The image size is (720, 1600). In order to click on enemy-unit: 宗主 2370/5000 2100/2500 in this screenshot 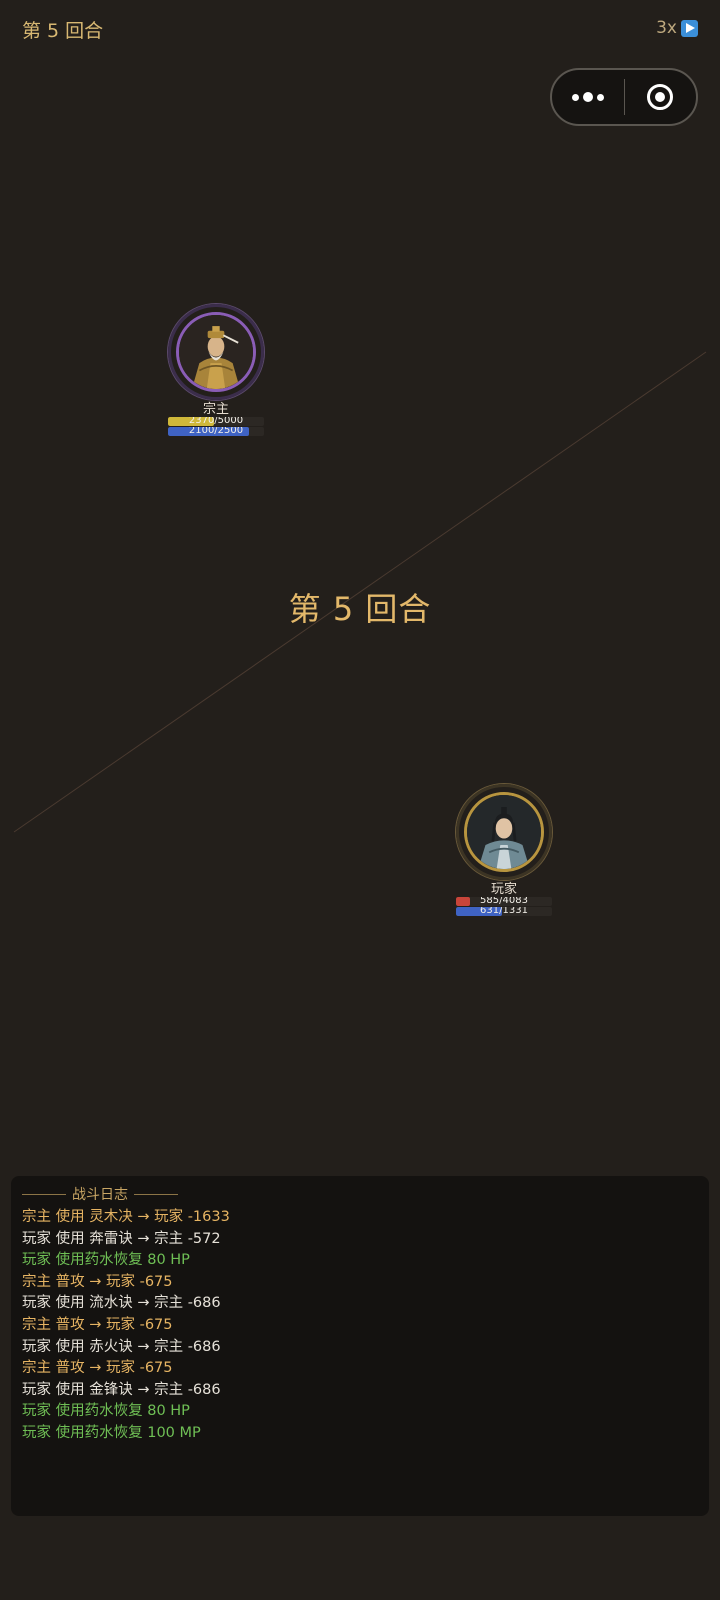, I will do `click(216, 370)`.